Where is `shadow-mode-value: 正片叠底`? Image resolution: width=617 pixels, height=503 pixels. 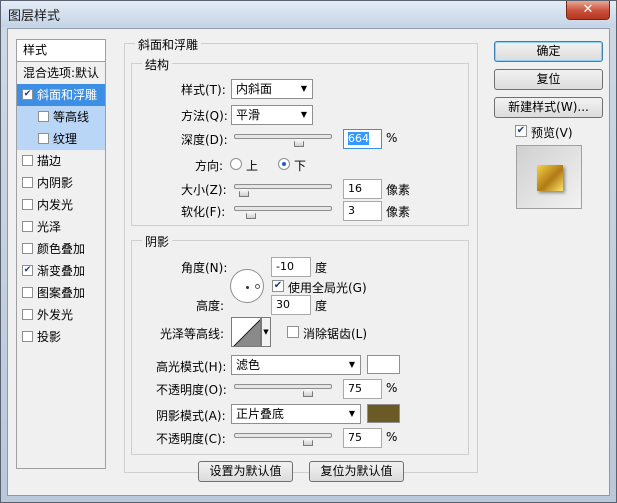
shadow-mode-value: 正片叠底 is located at coordinates (260, 414).